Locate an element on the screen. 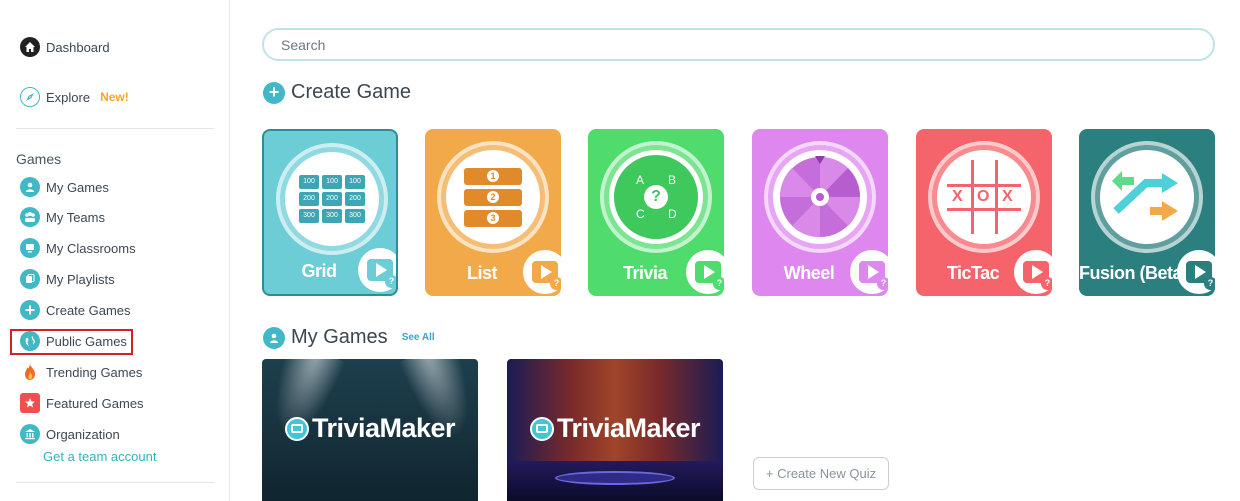 The width and height of the screenshot is (1240, 501). sidebar-item-label: My Games is located at coordinates (77, 187).